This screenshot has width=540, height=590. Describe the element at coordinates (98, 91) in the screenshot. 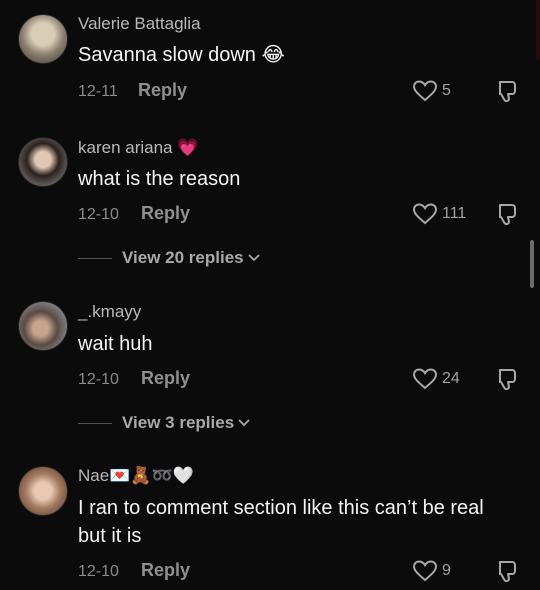

I see `comment-date: 12-11` at that location.